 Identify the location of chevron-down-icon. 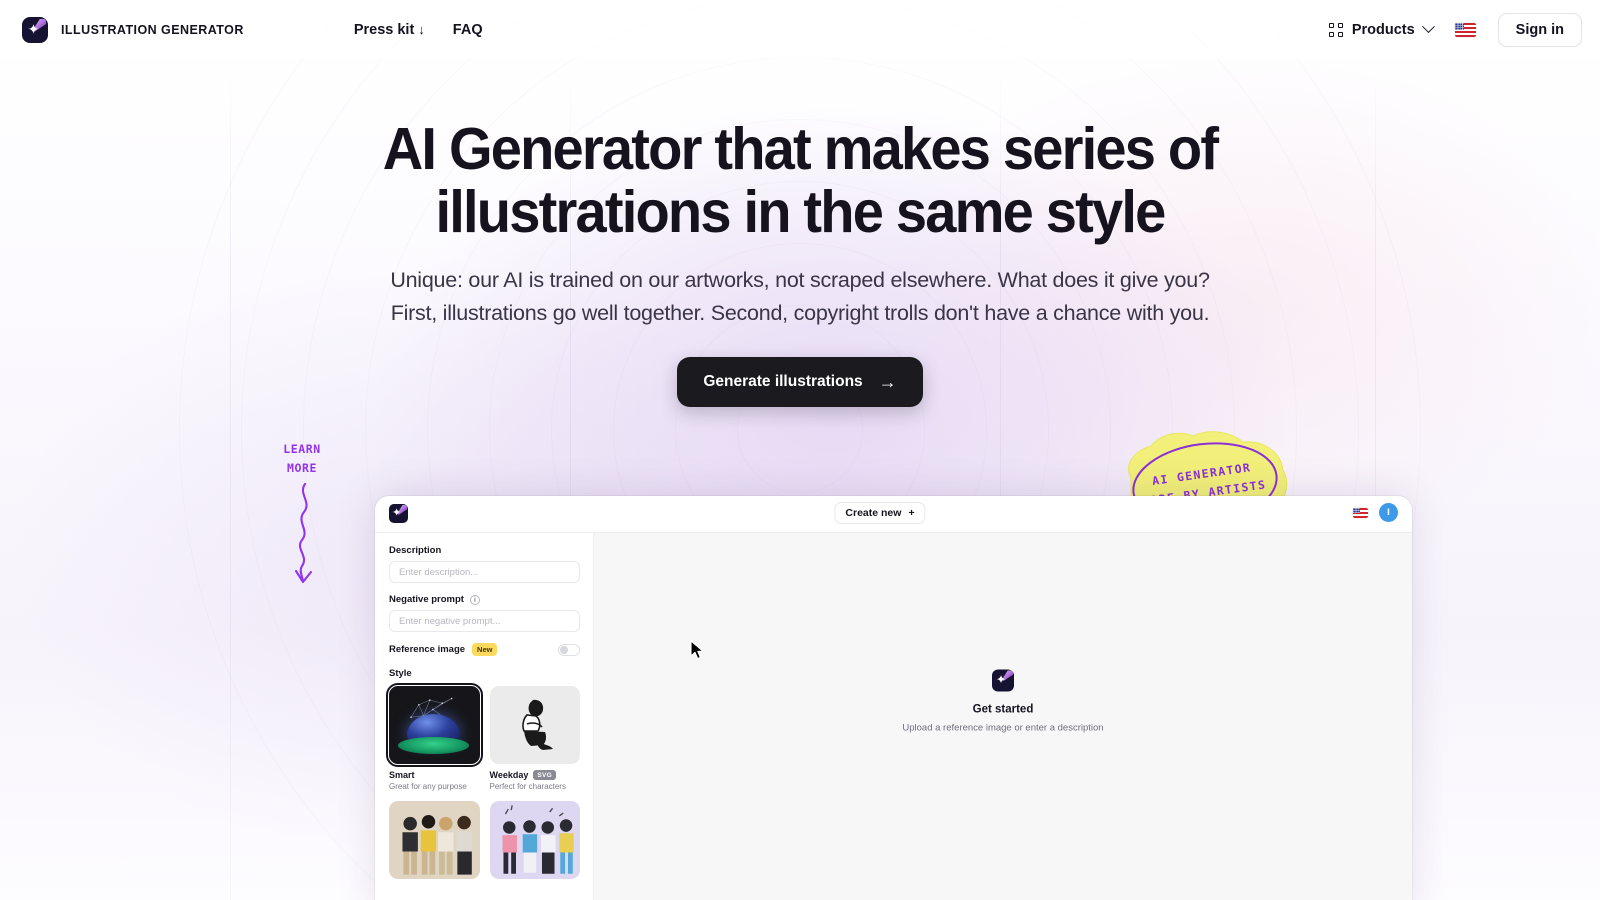
(1428, 27).